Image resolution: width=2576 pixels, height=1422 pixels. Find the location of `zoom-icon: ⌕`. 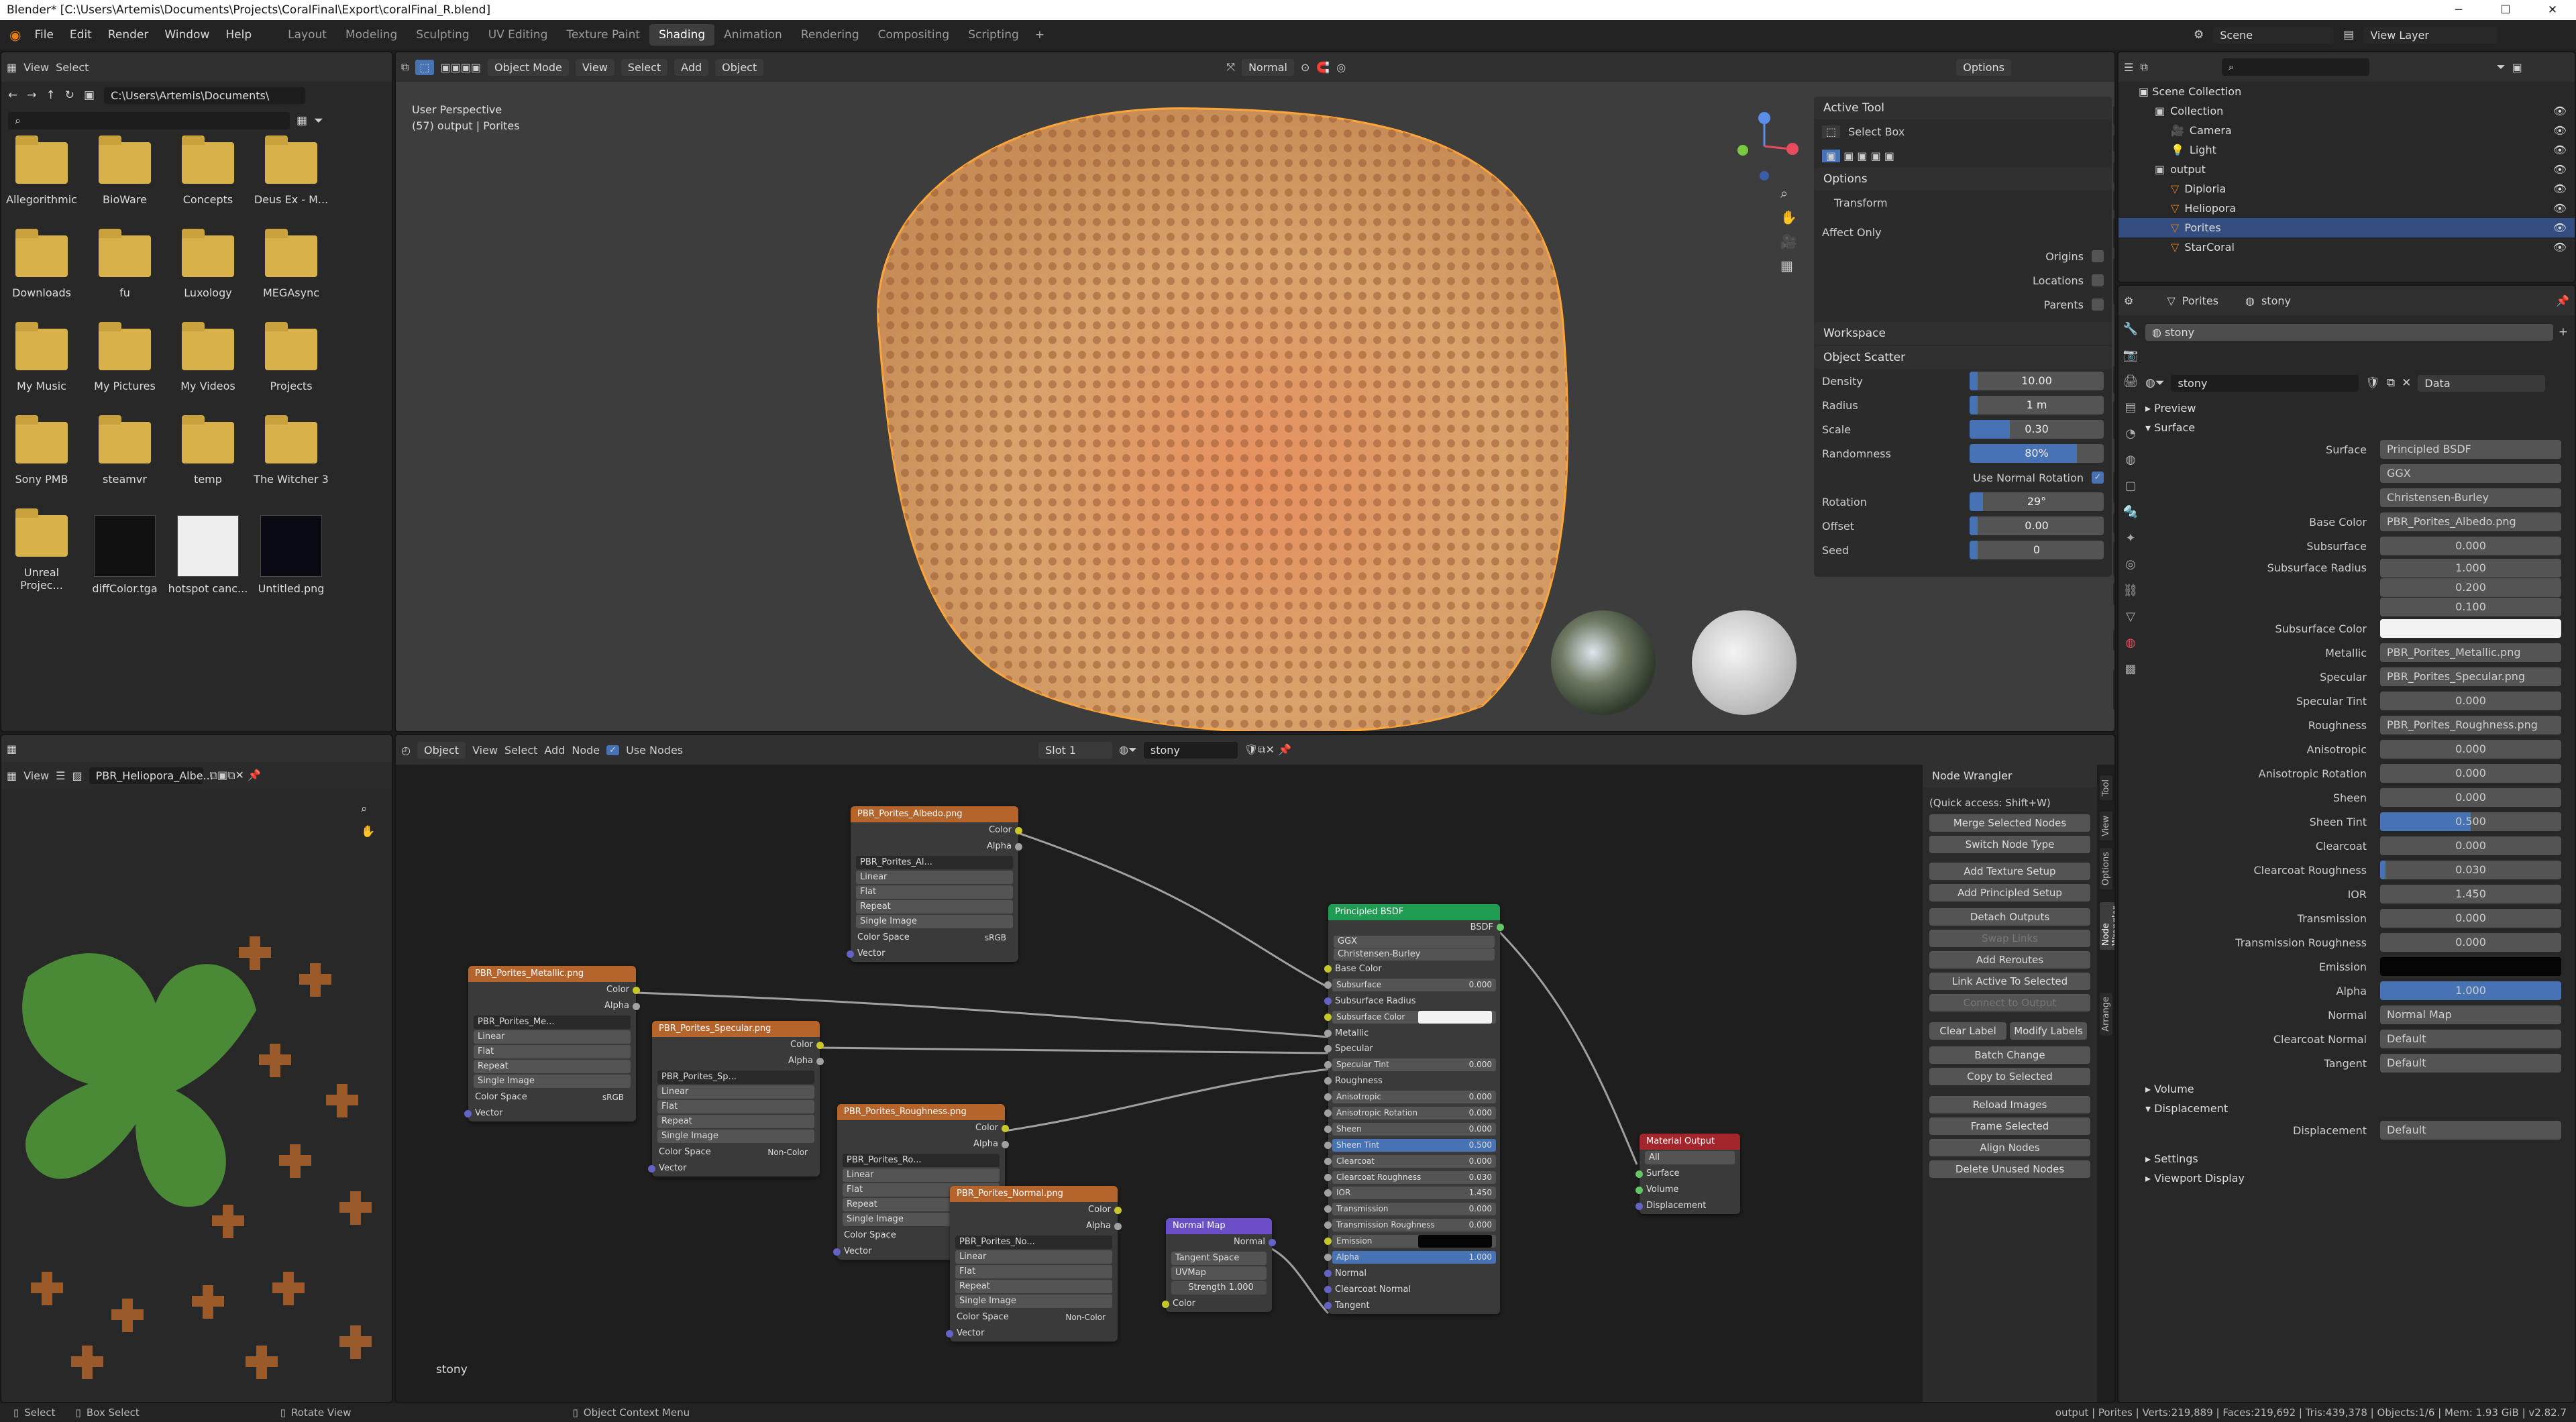

zoom-icon: ⌕ is located at coordinates (1788, 193).